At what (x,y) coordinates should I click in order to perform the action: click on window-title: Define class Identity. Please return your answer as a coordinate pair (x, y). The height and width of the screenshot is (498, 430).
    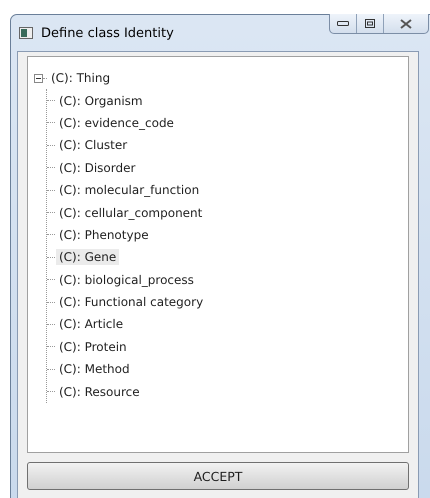
    Looking at the image, I should click on (107, 33).